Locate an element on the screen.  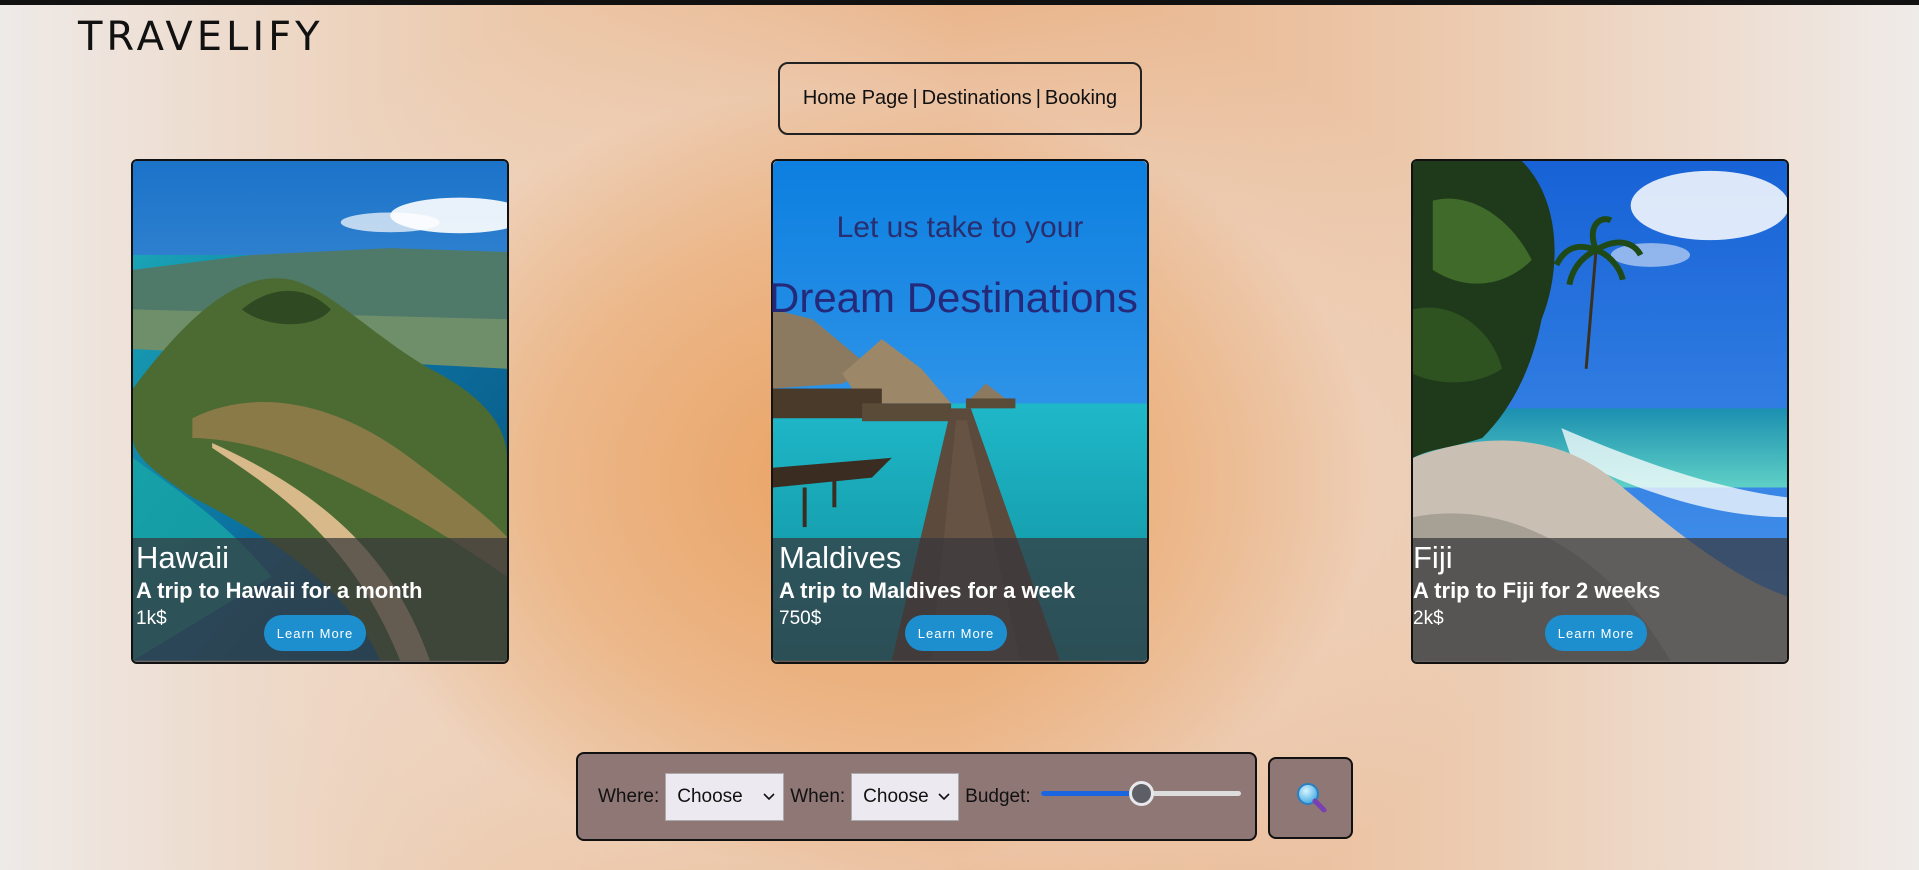
nav-booking-link: Booking is located at coordinates (1081, 98).